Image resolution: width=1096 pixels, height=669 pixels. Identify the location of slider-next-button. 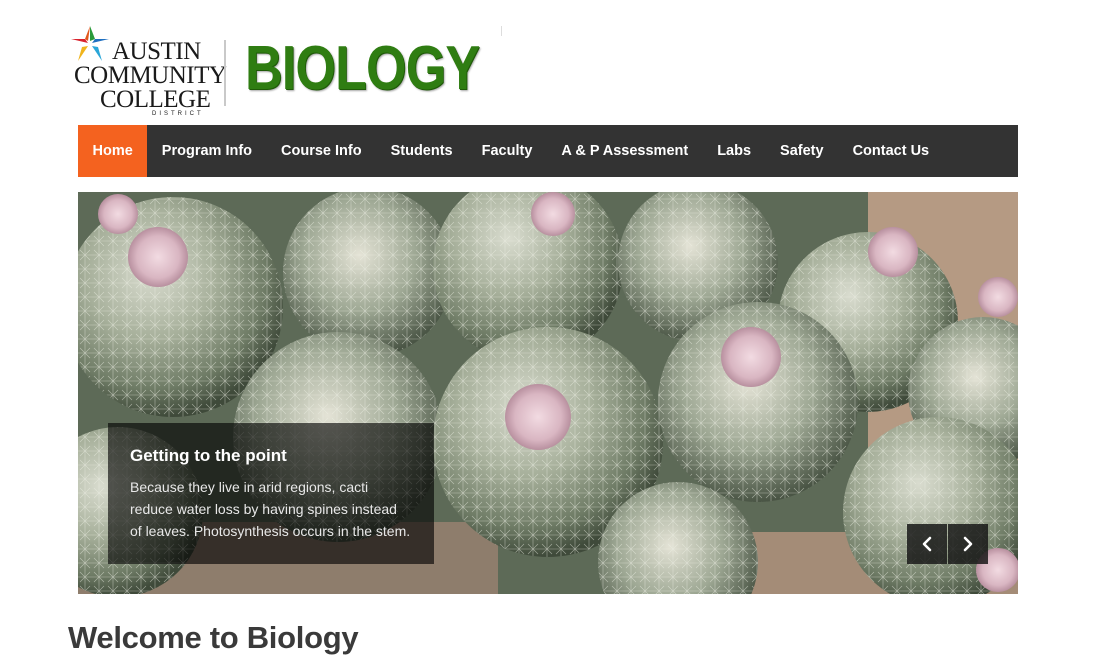
(968, 544).